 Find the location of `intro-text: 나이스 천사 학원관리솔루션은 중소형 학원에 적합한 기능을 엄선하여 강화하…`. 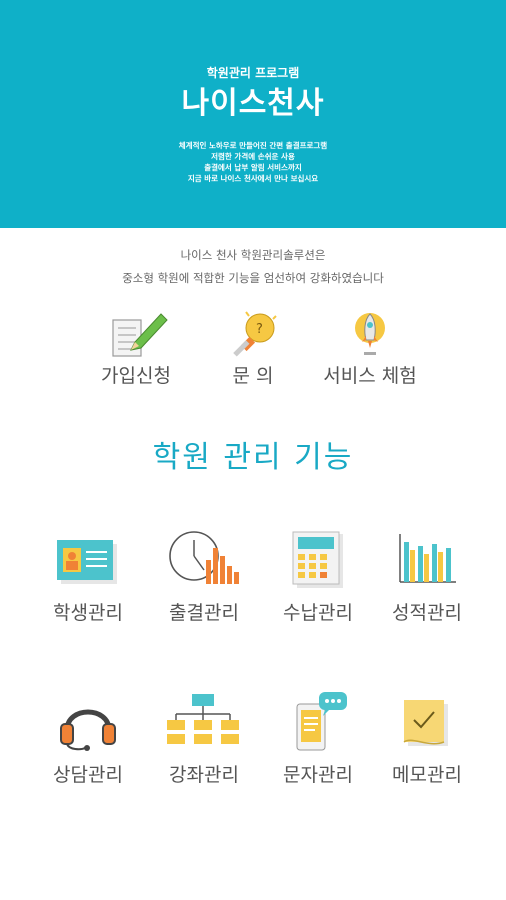

intro-text: 나이스 천사 학원관리솔루션은 중소형 학원에 적합한 기능을 엄선하여 강화하… is located at coordinates (253, 267).